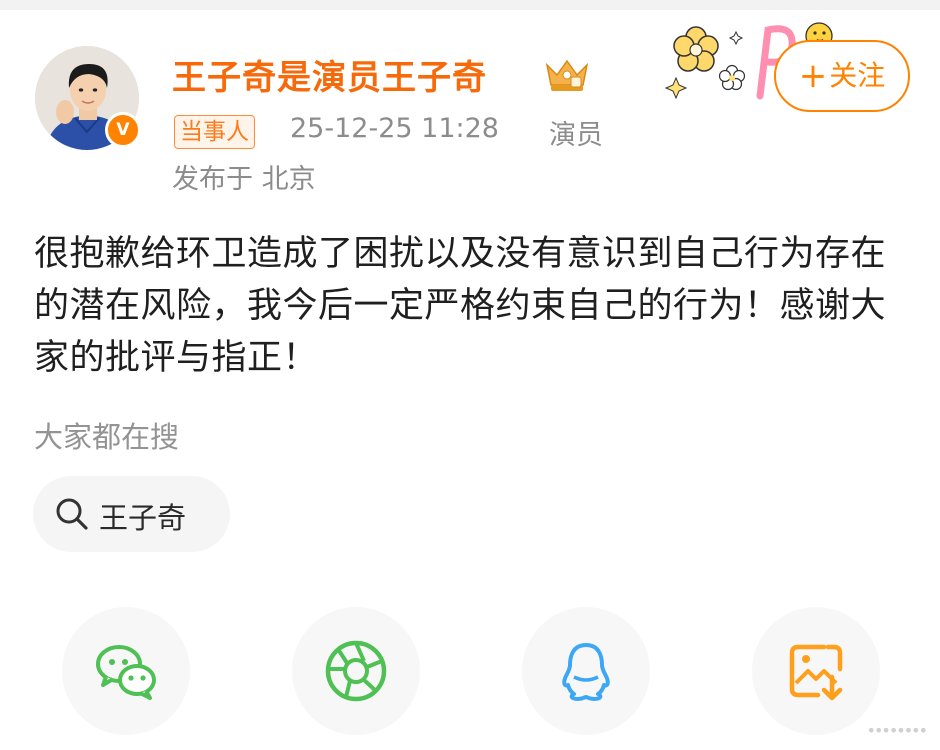 The height and width of the screenshot is (750, 940). What do you see at coordinates (576, 135) in the screenshot?
I see `author-role: 演员` at bounding box center [576, 135].